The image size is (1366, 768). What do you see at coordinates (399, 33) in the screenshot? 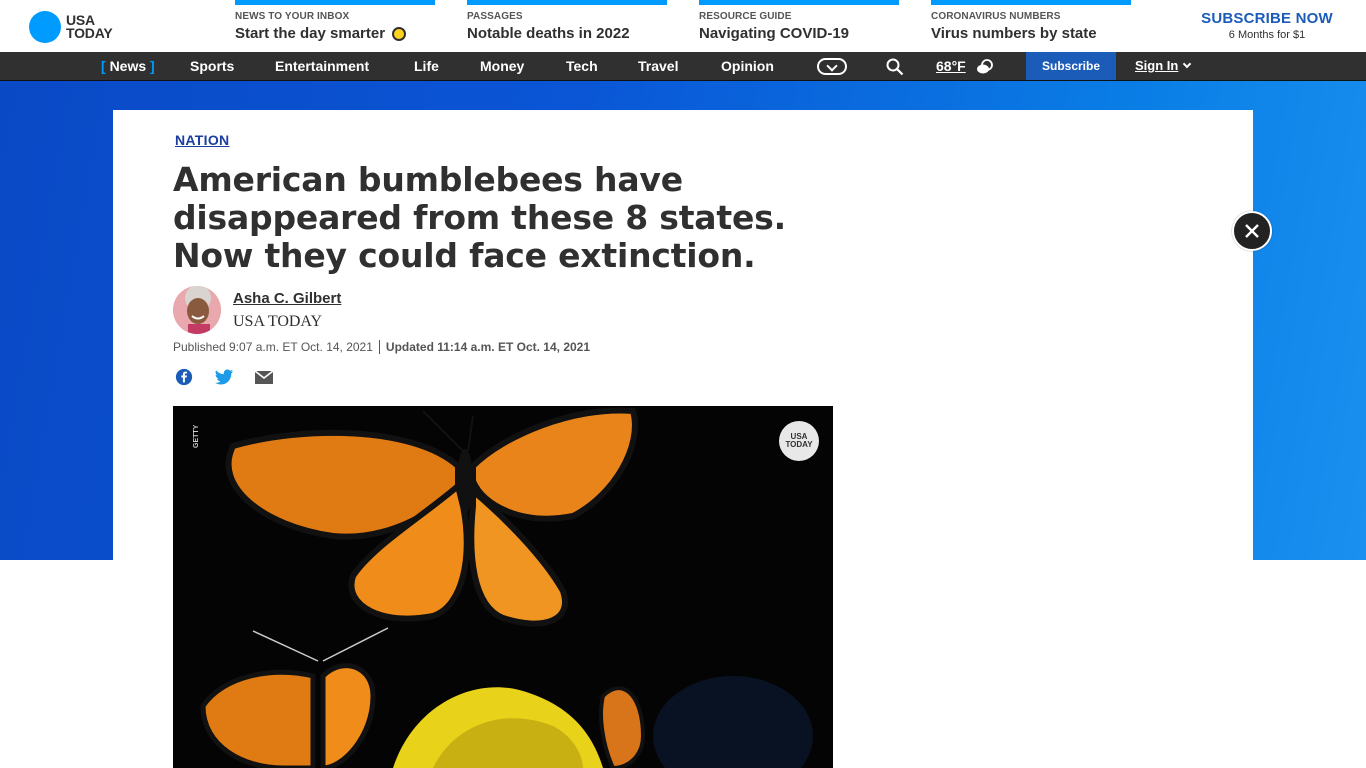
I see `sun-icon` at bounding box center [399, 33].